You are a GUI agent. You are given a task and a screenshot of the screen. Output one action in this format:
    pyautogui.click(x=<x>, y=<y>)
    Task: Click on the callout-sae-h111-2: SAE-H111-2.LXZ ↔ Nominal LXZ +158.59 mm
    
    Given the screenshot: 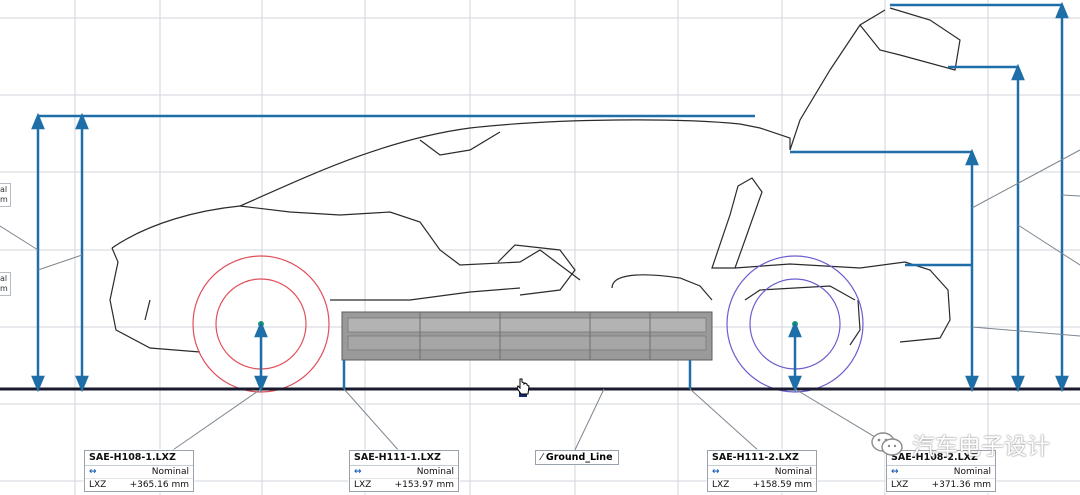 What is the action you would take?
    pyautogui.click(x=762, y=471)
    